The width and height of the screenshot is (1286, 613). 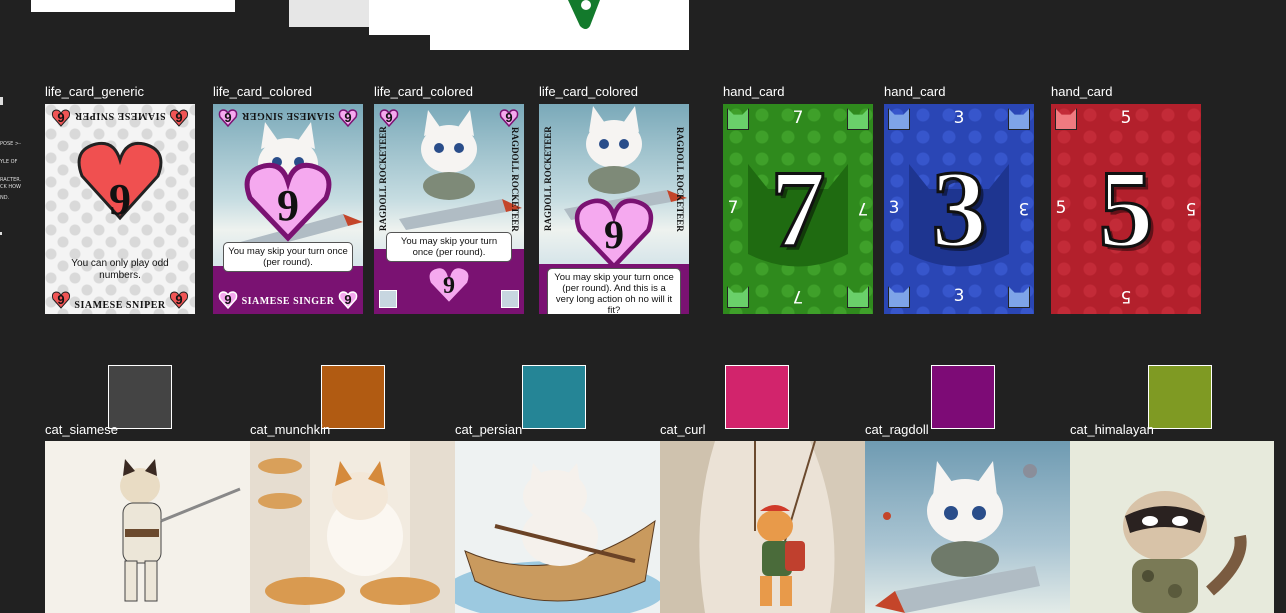 I want to click on siamese-swordsman-art, so click(x=180, y=530).